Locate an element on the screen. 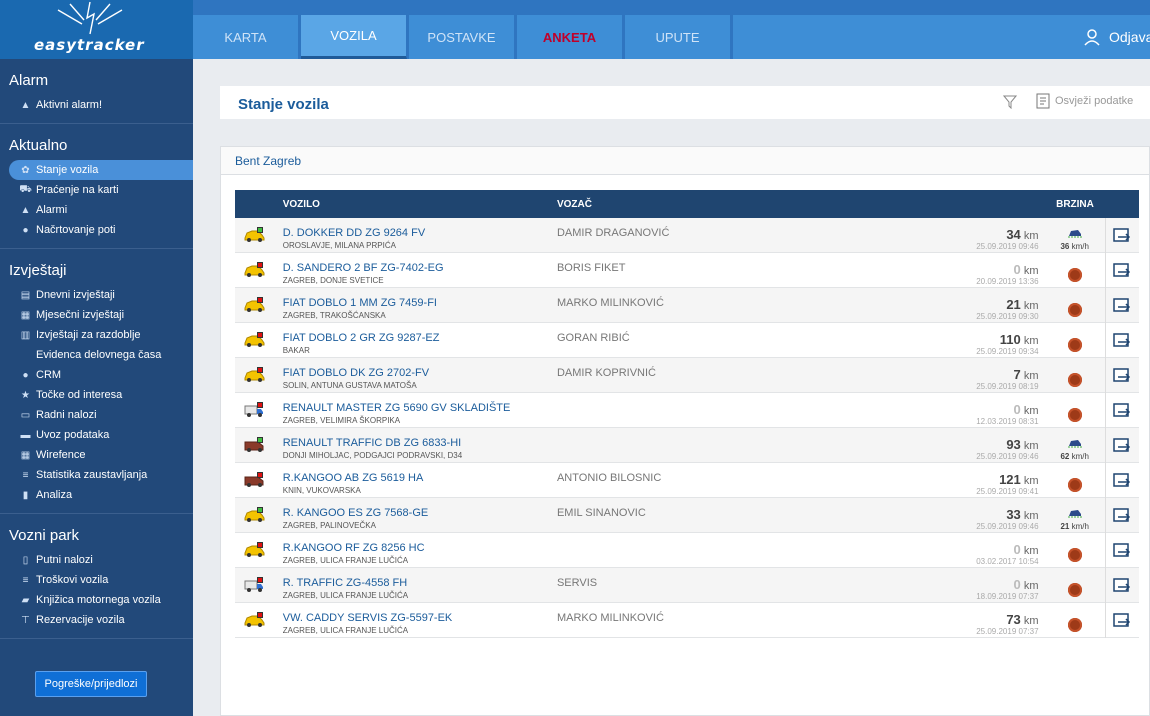  vehicle-name-link: RENAULT MASTER ZG 5690 GV SKLADIŠTE is located at coordinates (420, 408).